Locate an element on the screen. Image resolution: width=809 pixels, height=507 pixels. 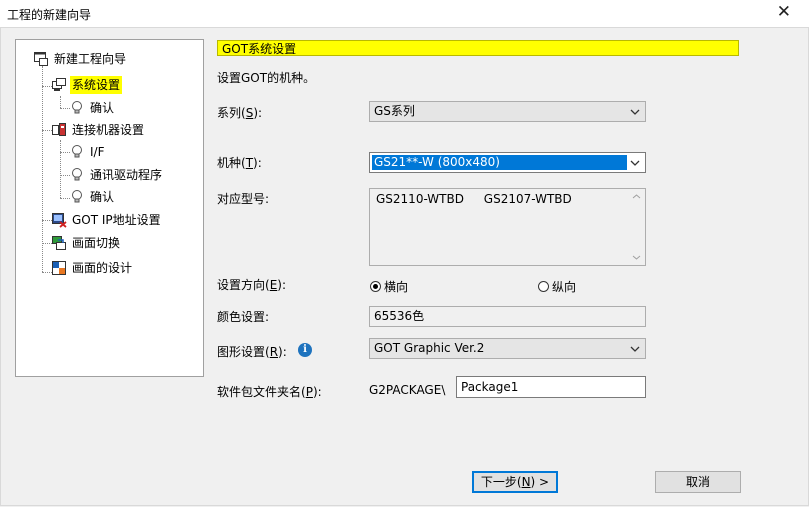
package-prefix: G2PACKAGE\ is located at coordinates (407, 390).